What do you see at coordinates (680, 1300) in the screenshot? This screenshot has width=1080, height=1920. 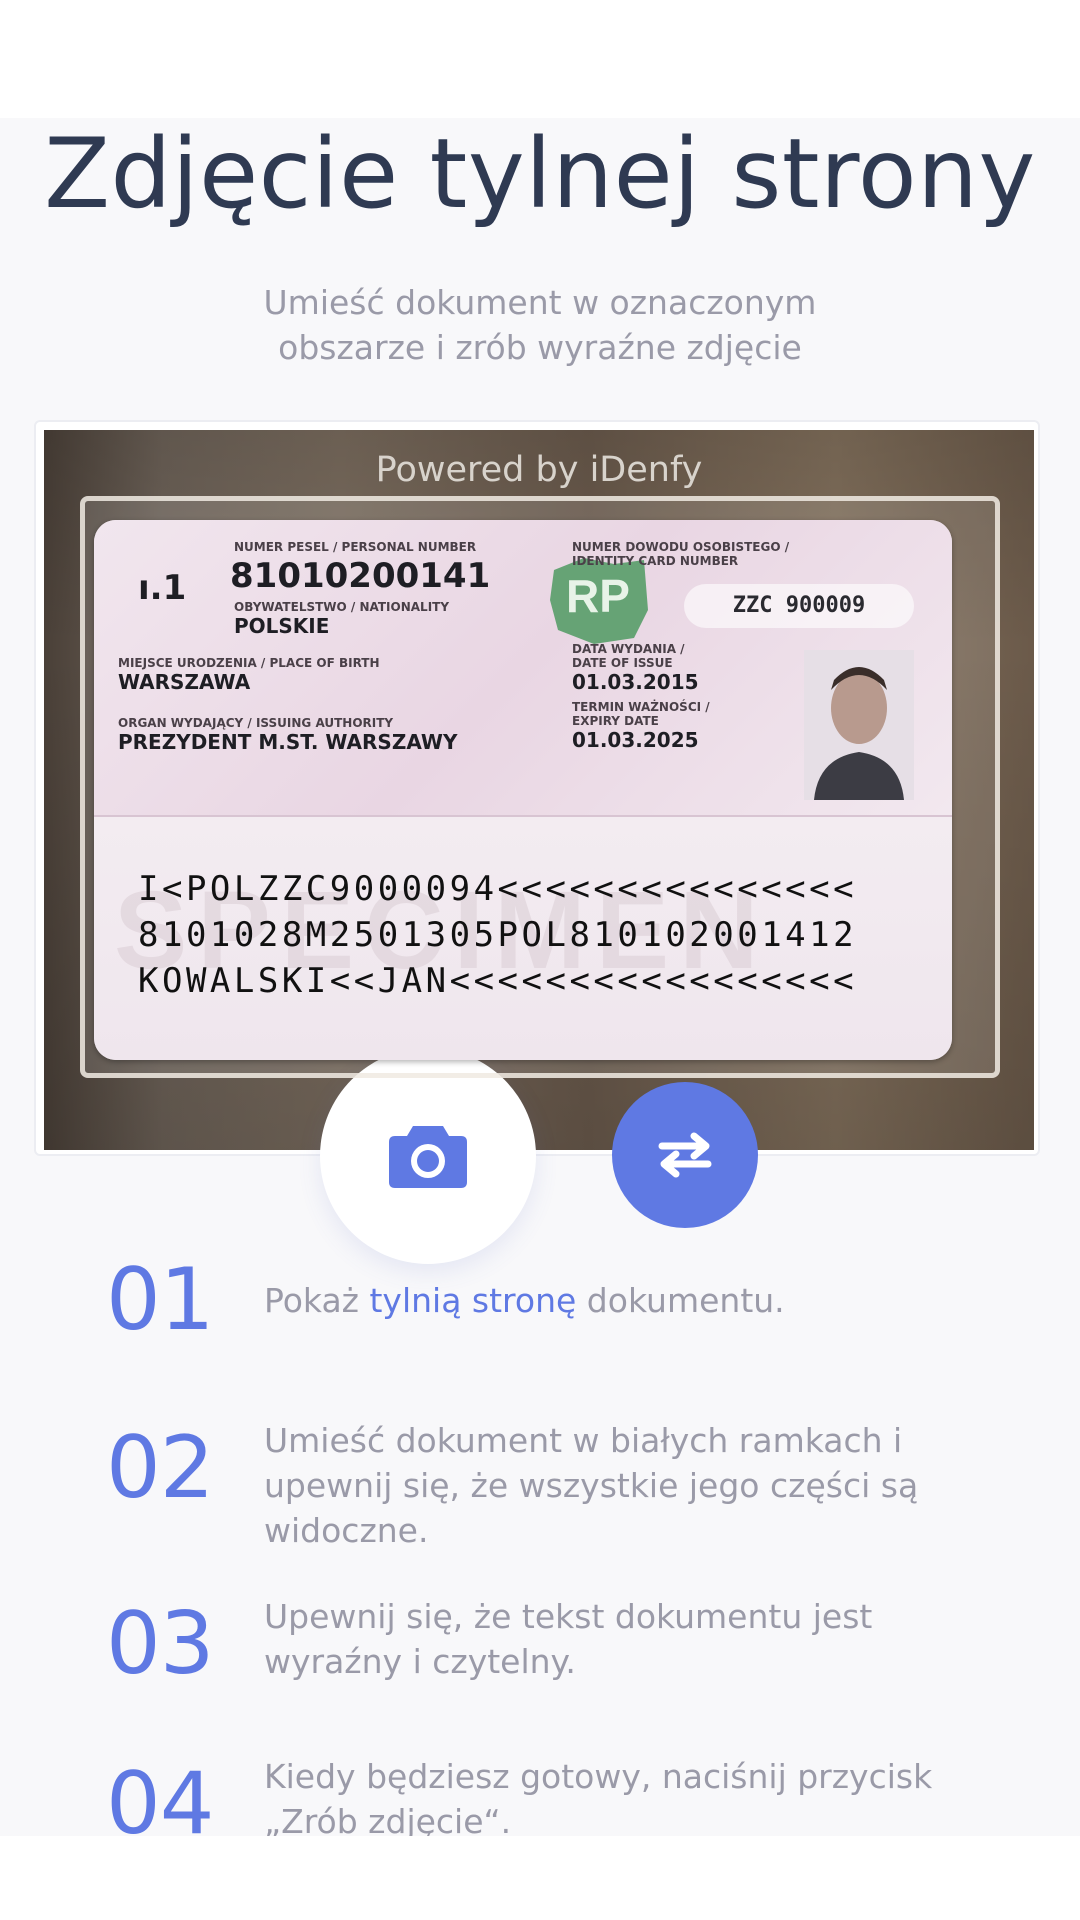 I see `step-text-part: dokumentu.` at bounding box center [680, 1300].